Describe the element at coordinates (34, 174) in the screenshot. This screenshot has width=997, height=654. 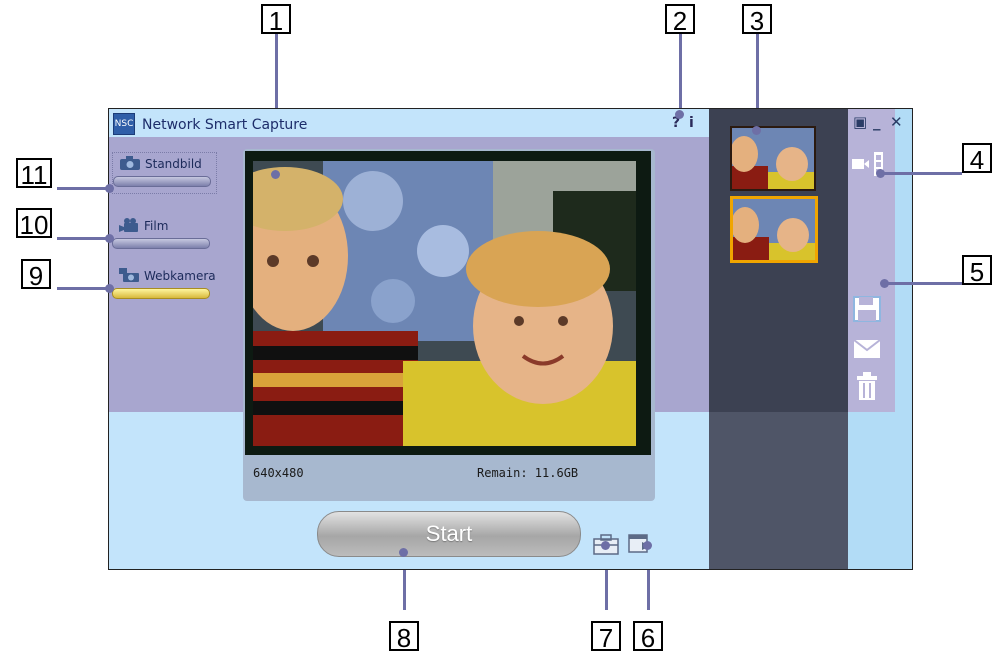
I see `callout-11: 11` at that location.